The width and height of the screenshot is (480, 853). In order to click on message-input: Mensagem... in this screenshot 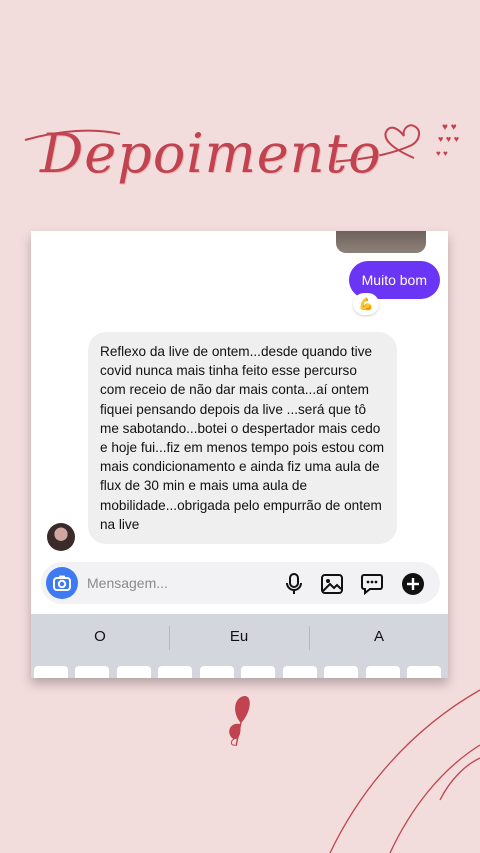, I will do `click(127, 583)`.